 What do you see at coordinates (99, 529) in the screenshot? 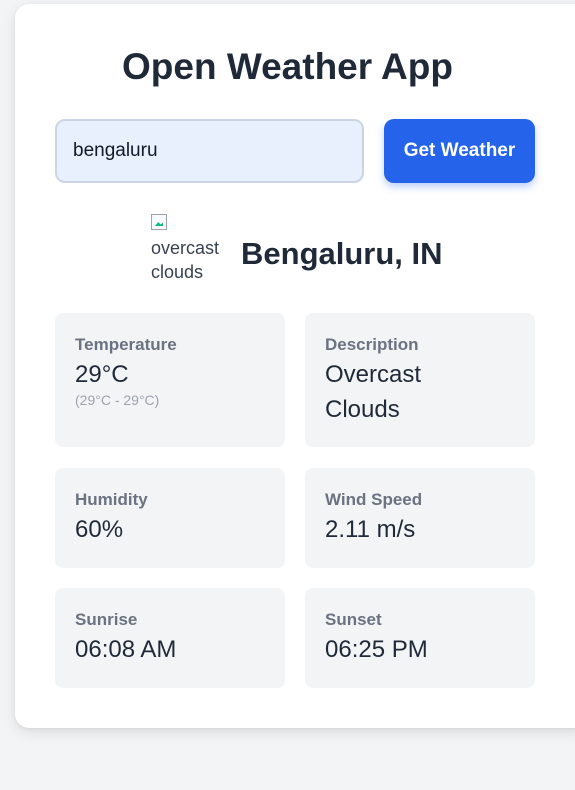
I see `humidity-value: 60%` at bounding box center [99, 529].